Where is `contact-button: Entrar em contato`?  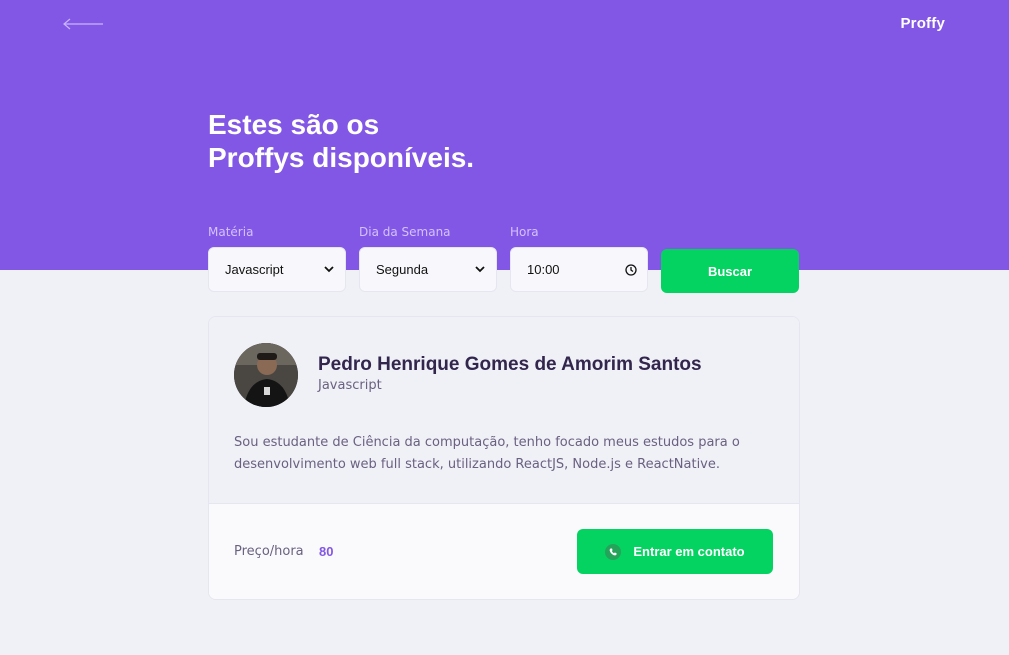
contact-button: Entrar em contato is located at coordinates (675, 551).